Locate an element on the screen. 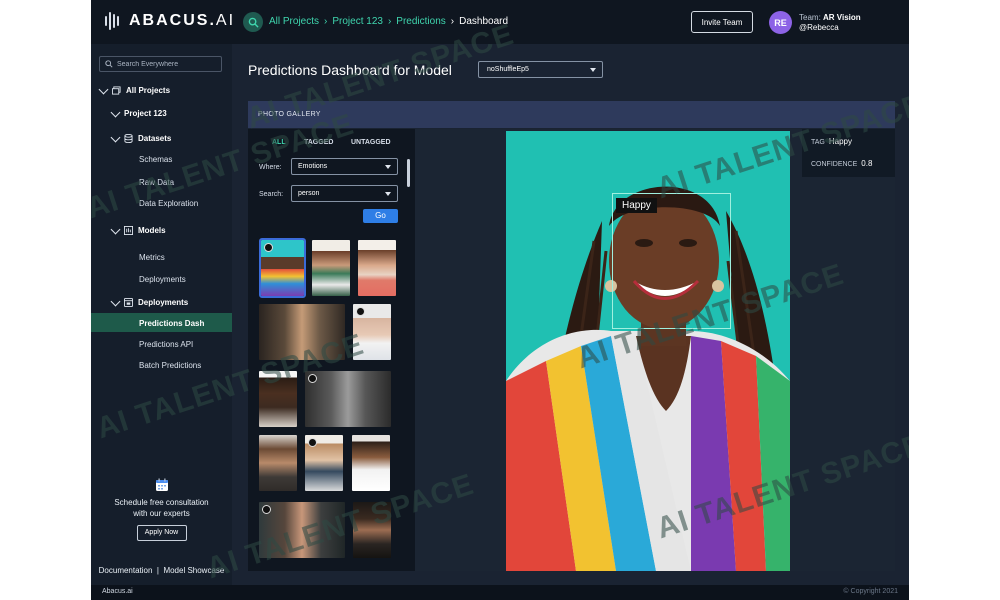 The image size is (1000, 600). copyright-text: © Copyright 2021 is located at coordinates (870, 591).